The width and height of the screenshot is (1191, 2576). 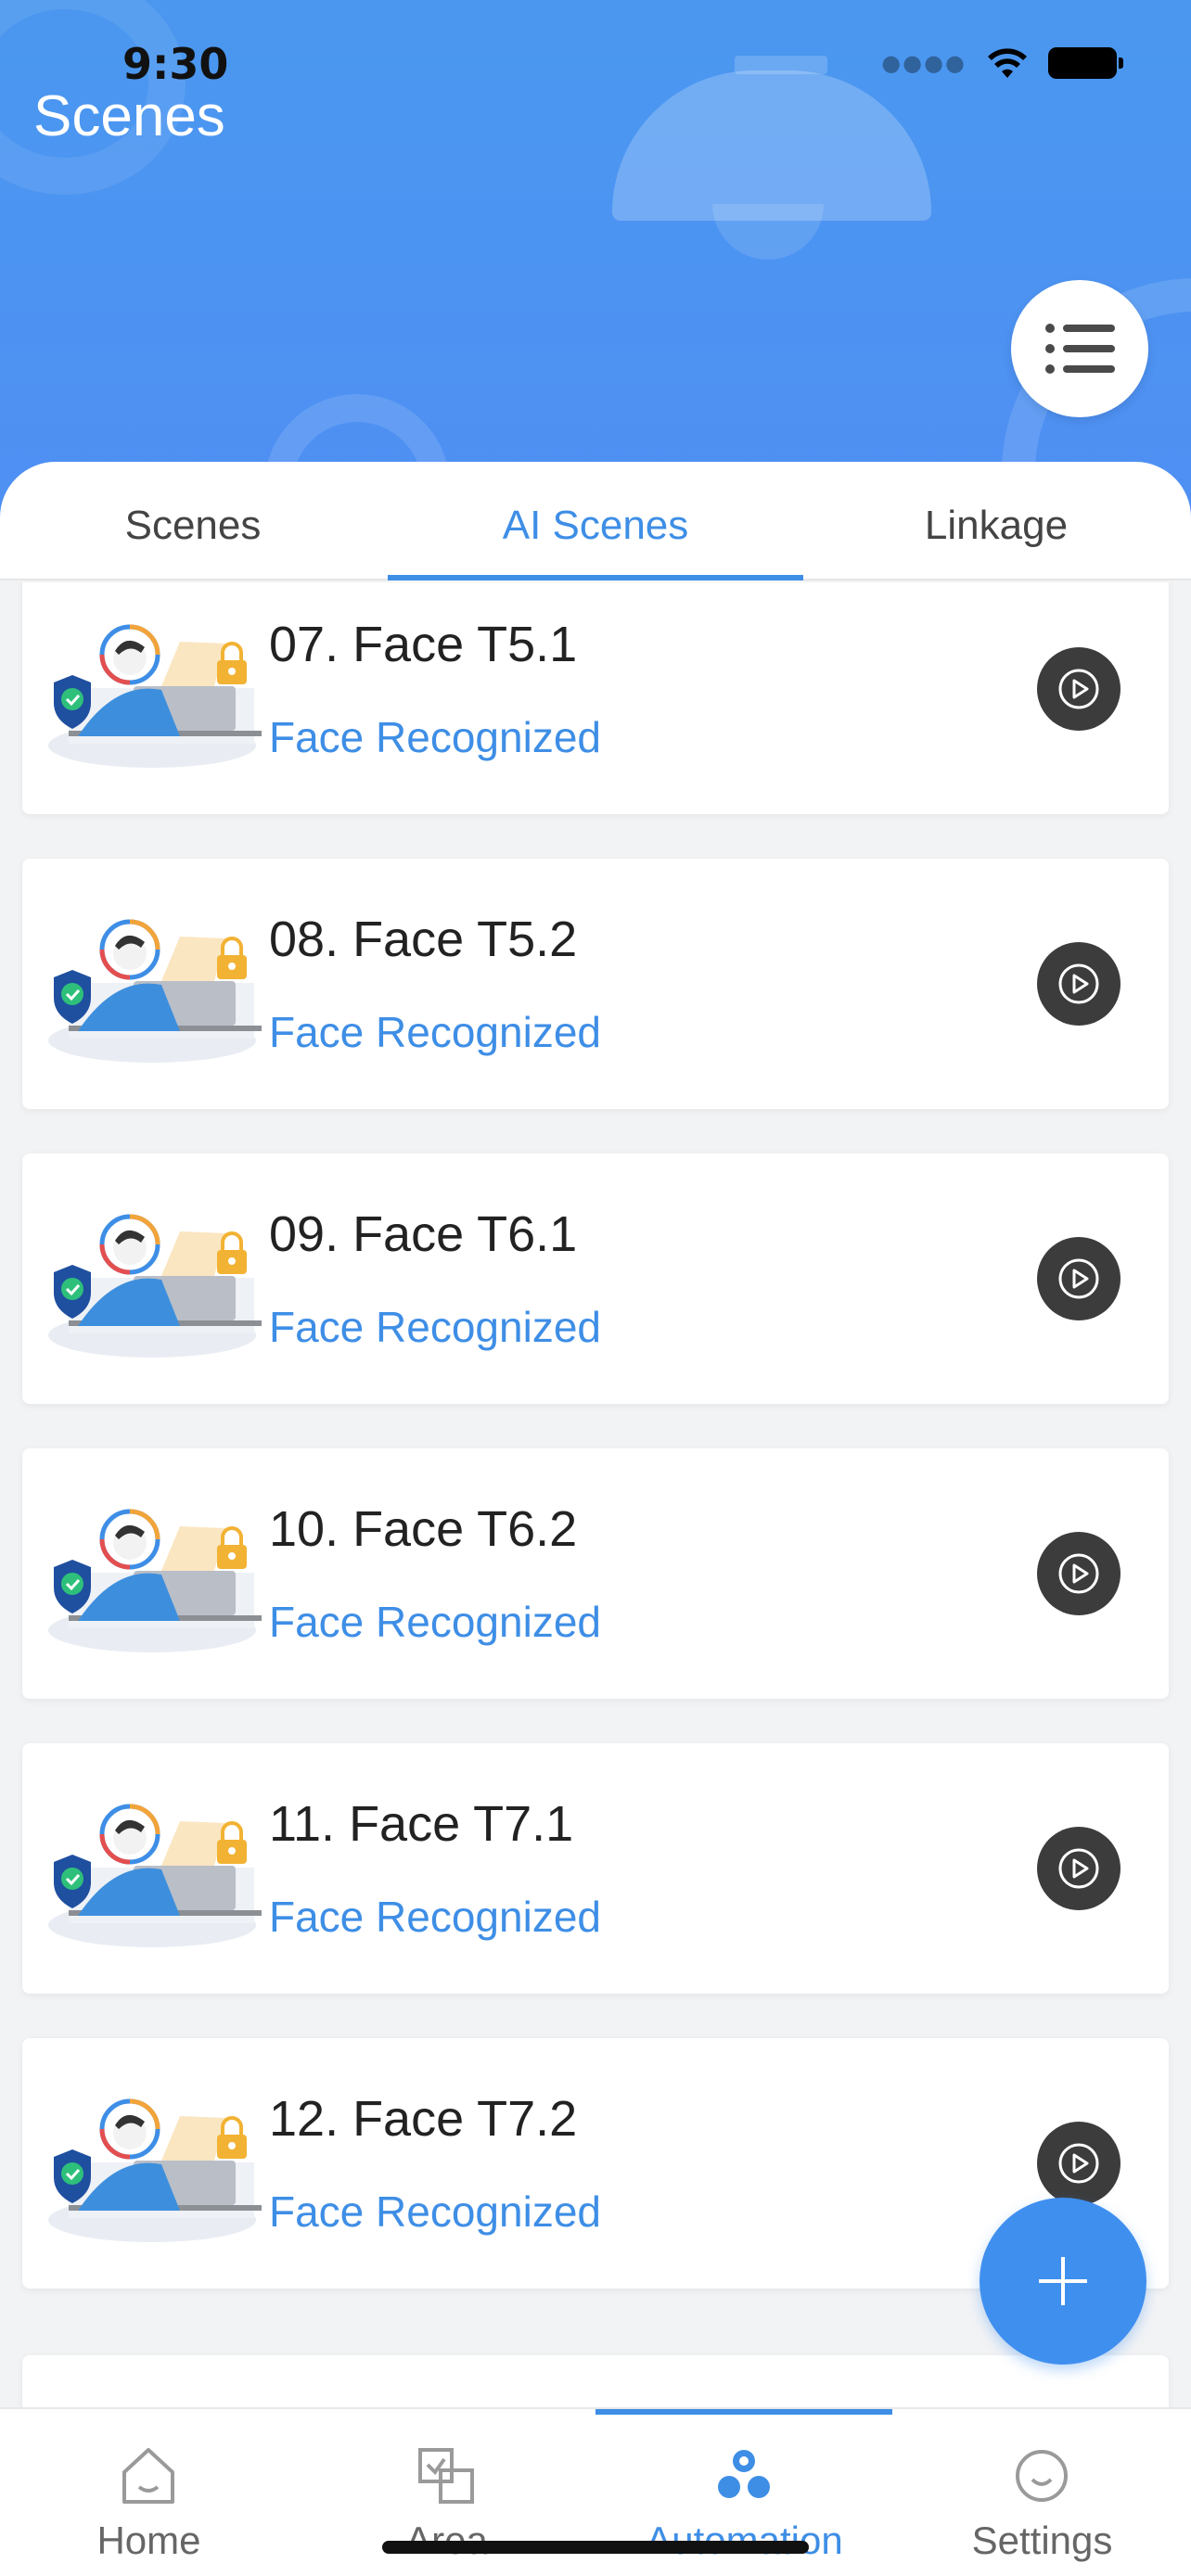 I want to click on add-scene-button, so click(x=1063, y=2281).